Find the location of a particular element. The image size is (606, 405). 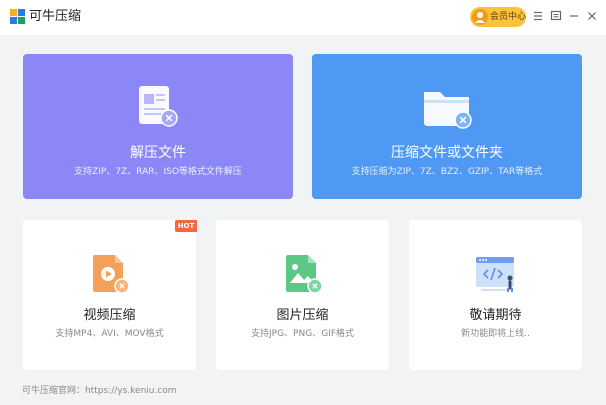

compress-files-subtitle: 支持压缩为ZIP、7Z、BZ2、GZIP、TAR等格式 is located at coordinates (447, 172).